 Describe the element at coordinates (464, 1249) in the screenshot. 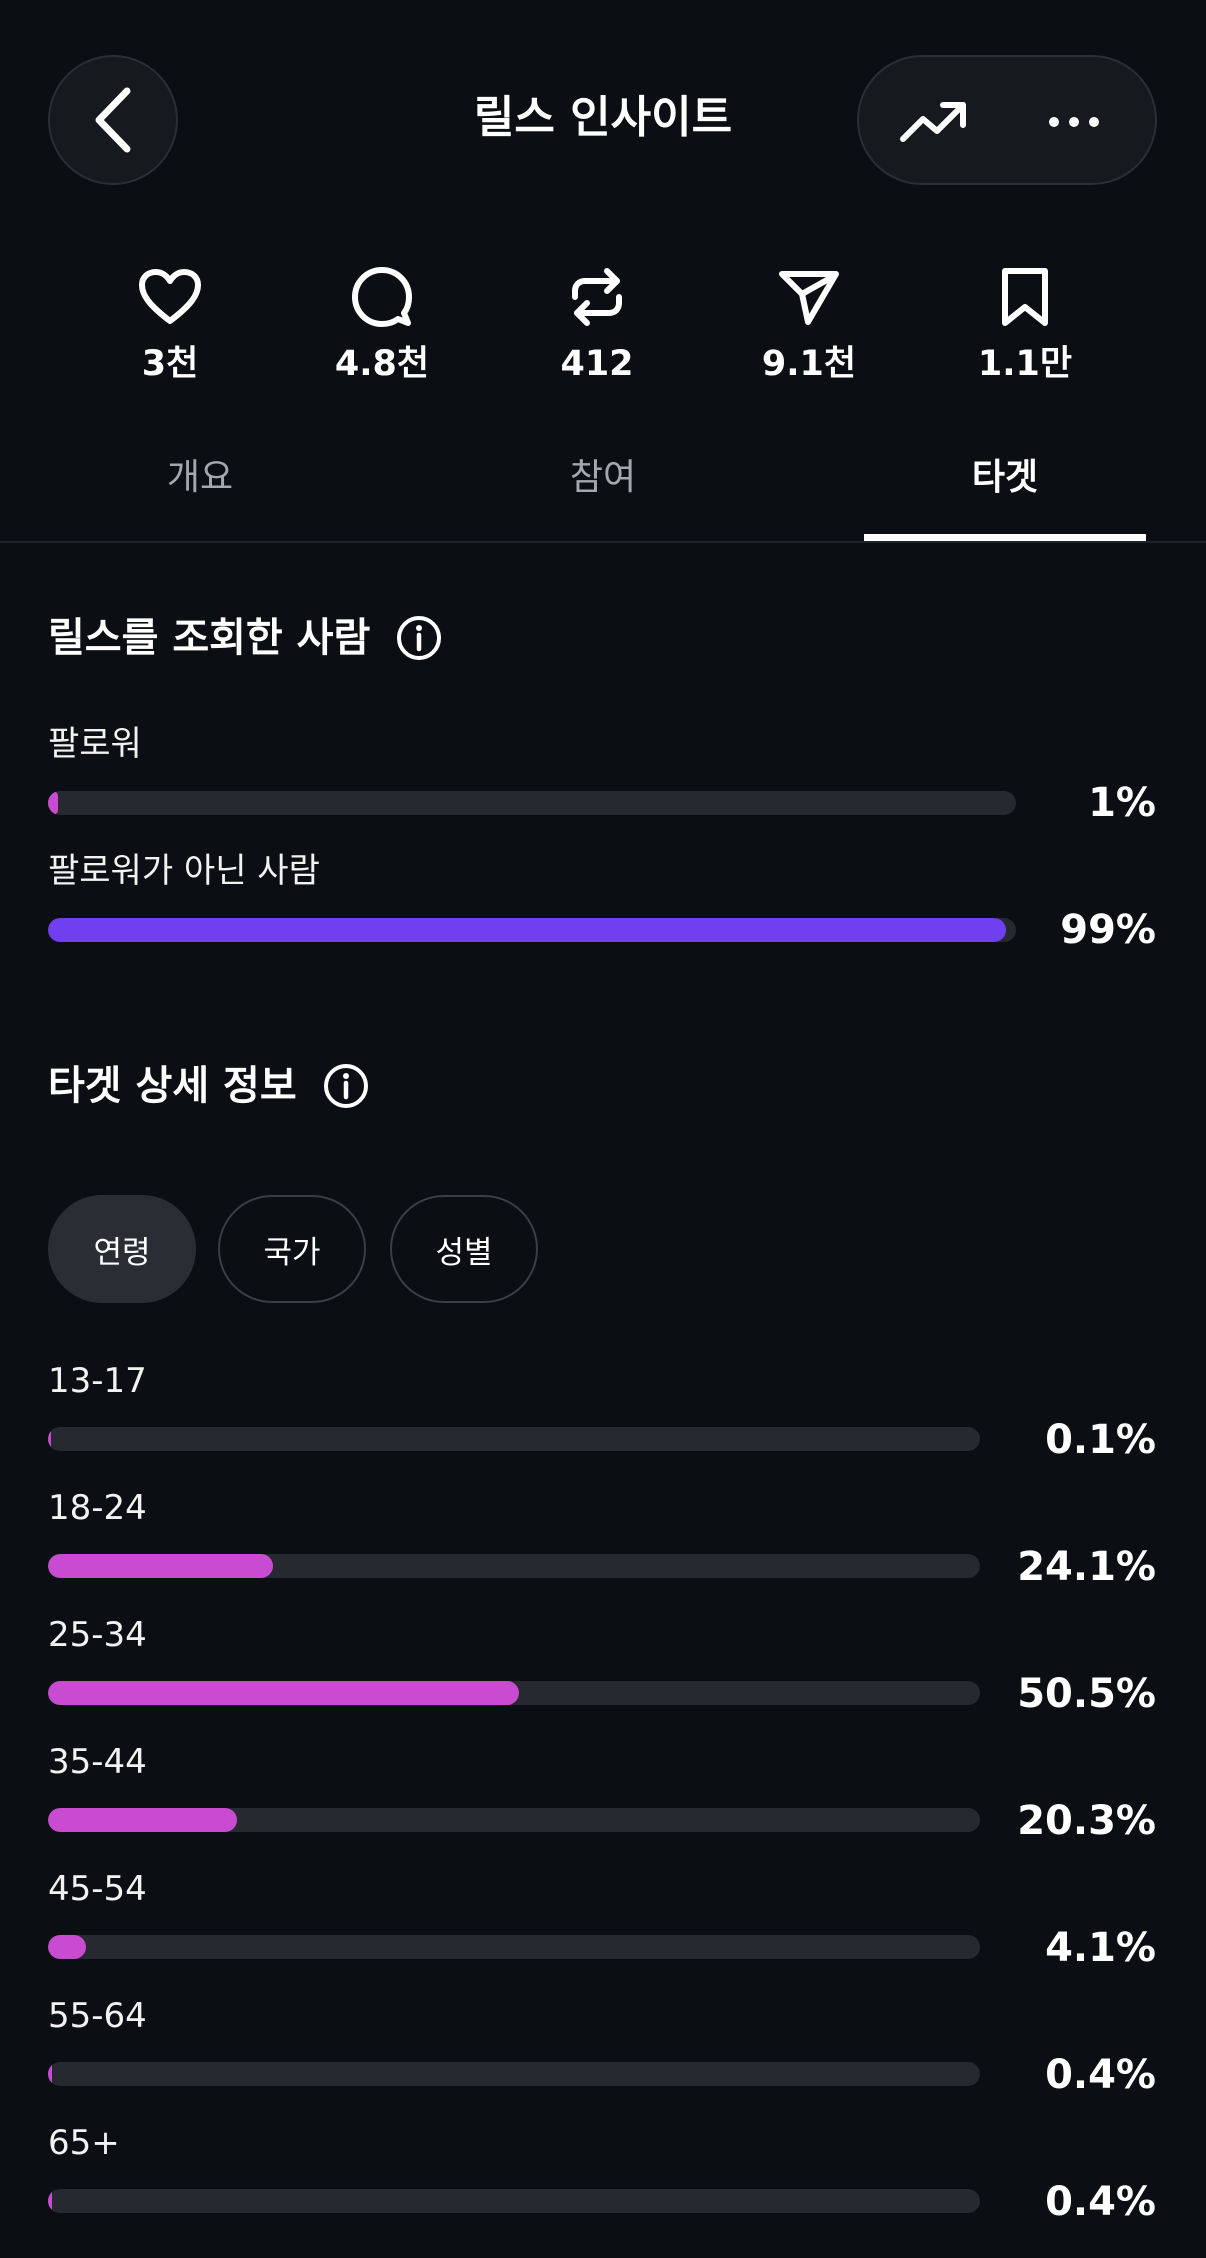

I see `chip-gender: 성별` at that location.